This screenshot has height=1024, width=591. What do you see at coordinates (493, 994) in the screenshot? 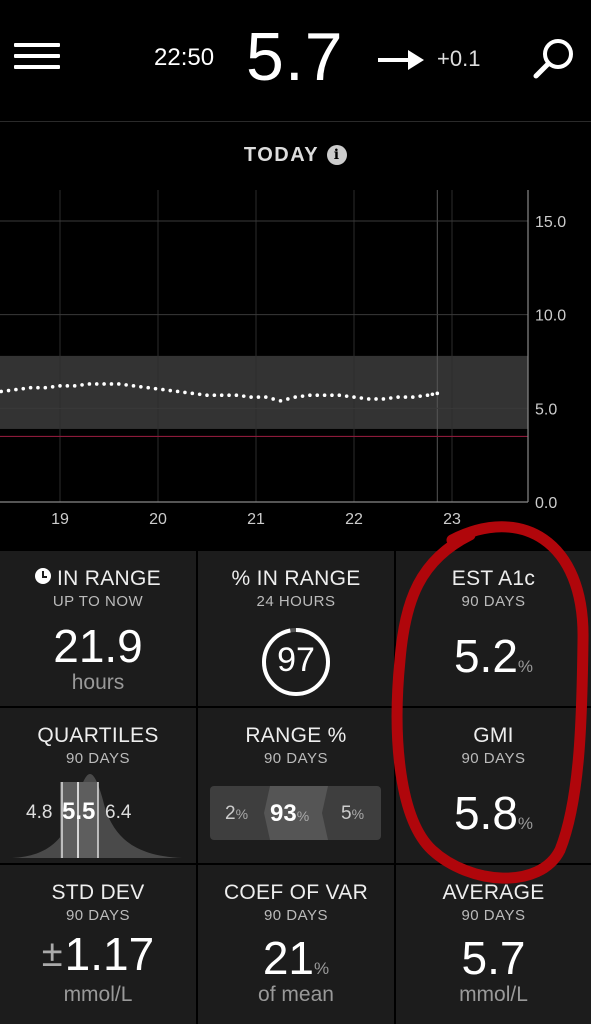
I see `tile-average-unit: mmol/L` at bounding box center [493, 994].